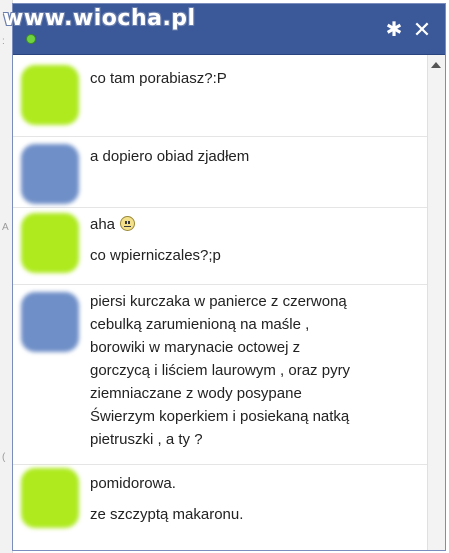 The width and height of the screenshot is (449, 553). What do you see at coordinates (436, 302) in the screenshot?
I see `scrollbar` at bounding box center [436, 302].